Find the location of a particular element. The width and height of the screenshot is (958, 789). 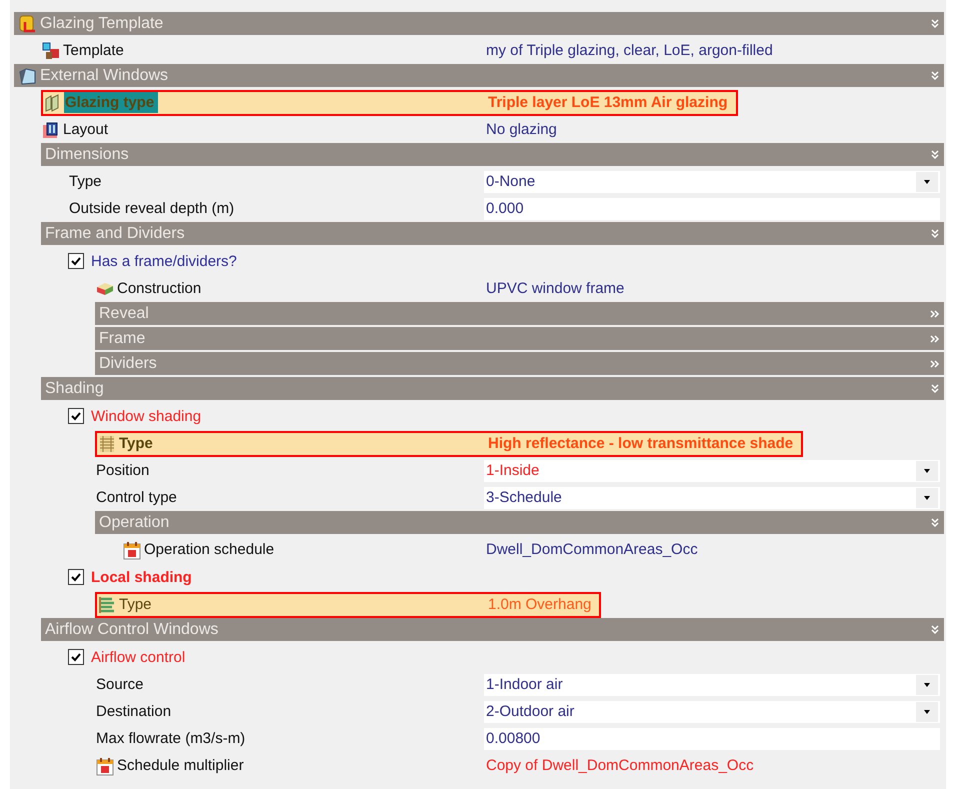

section-title: Airflow Control Windows is located at coordinates (131, 629).